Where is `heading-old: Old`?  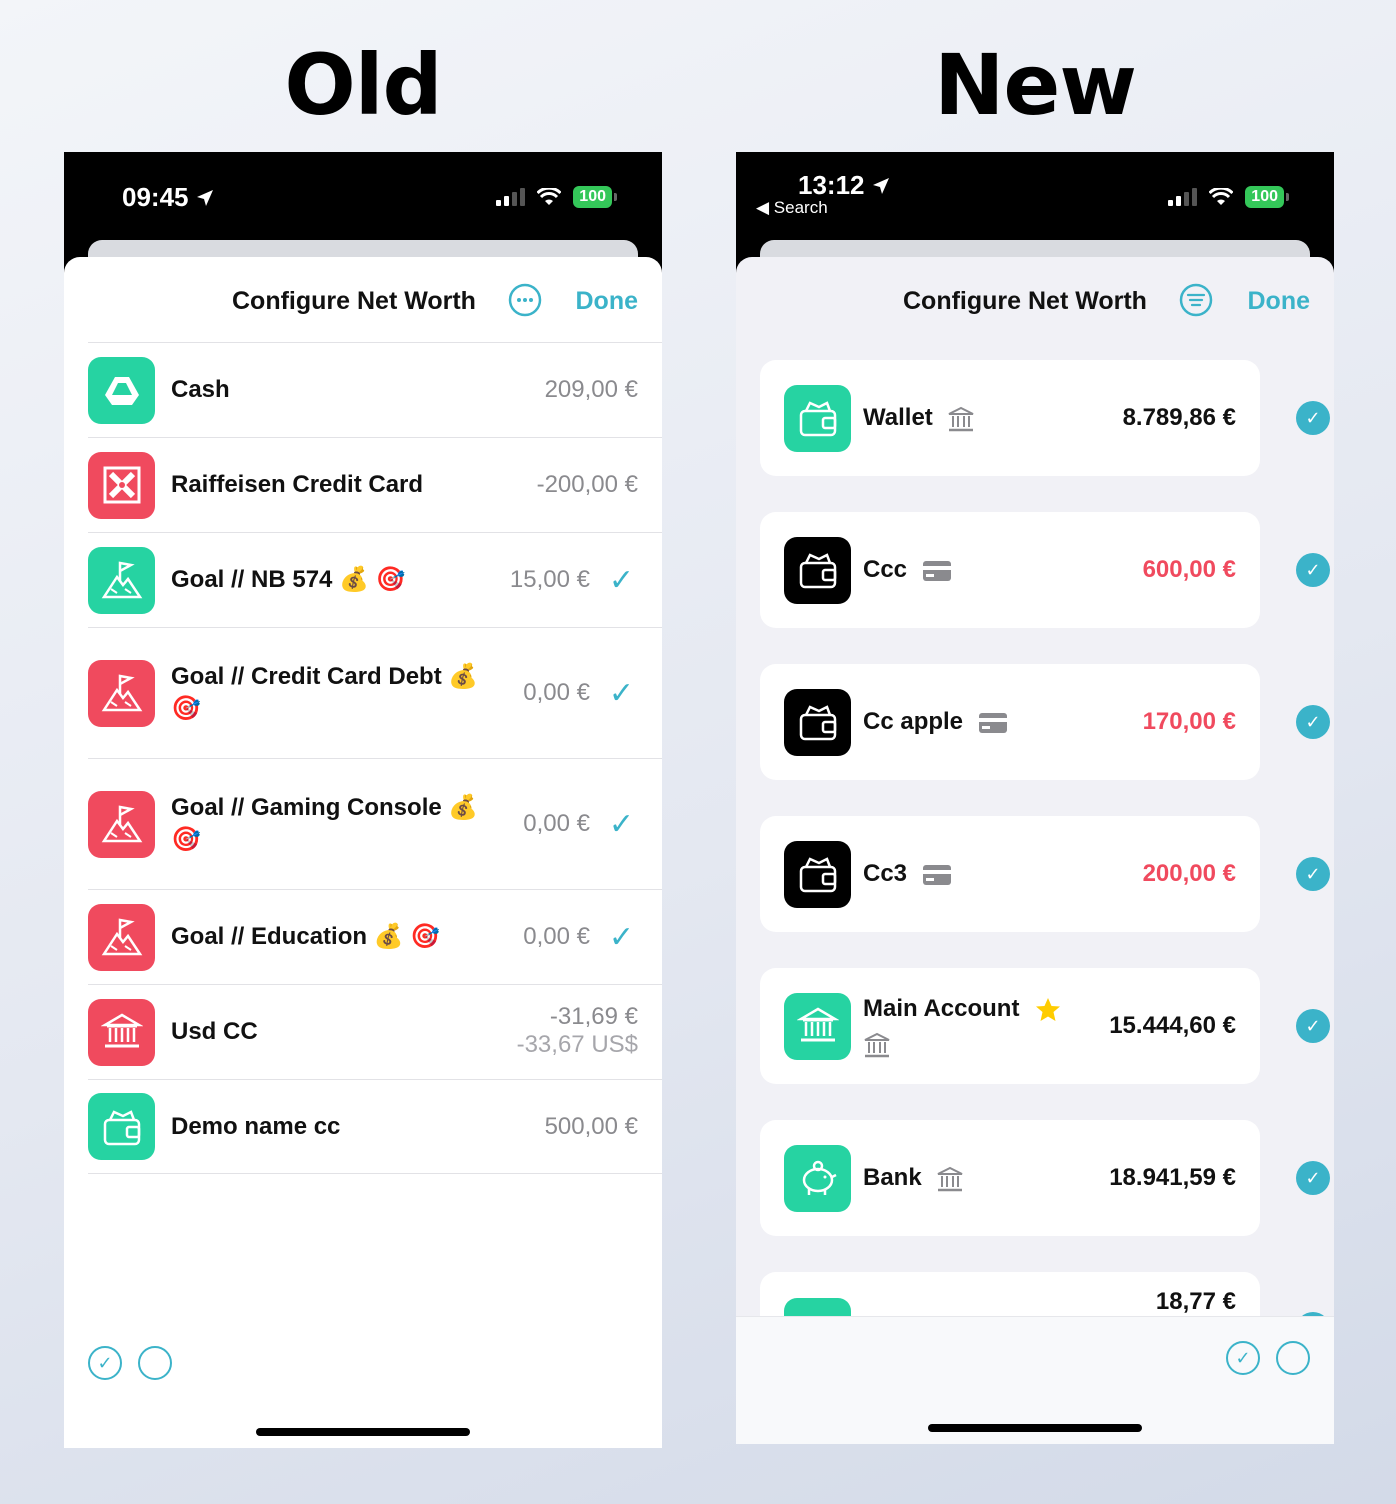 heading-old: Old is located at coordinates (363, 85).